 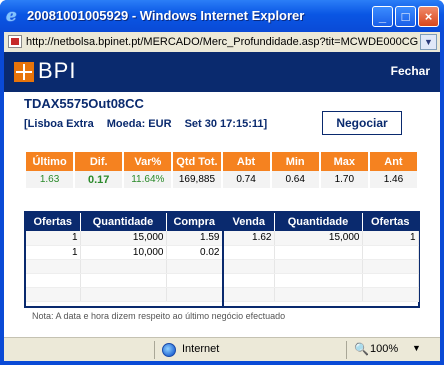 I want to click on value-abt: 0.74, so click(x=246, y=179).